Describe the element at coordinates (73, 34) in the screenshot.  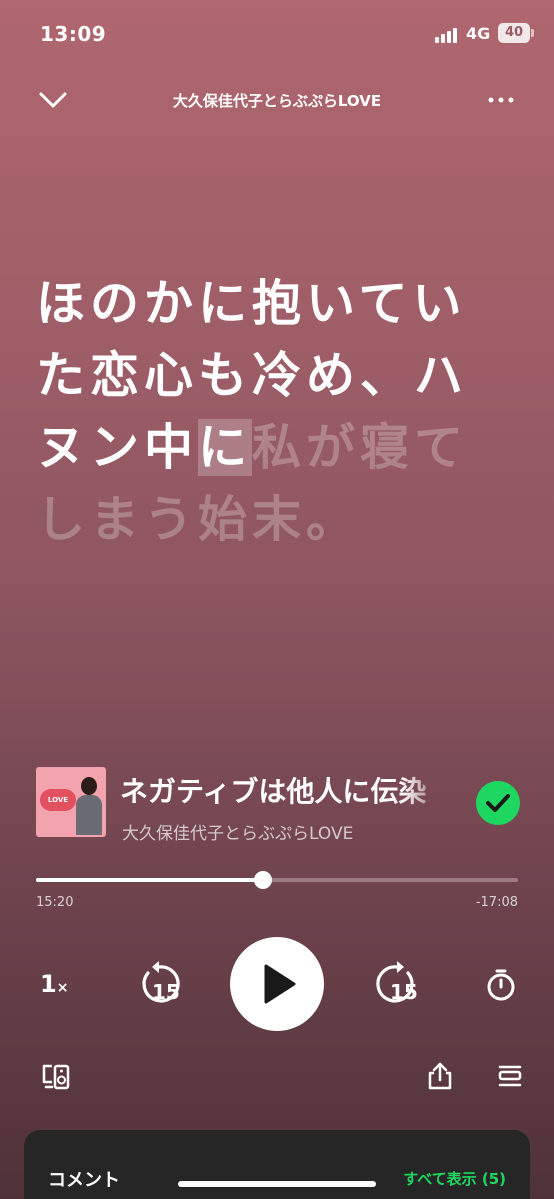
I see `status-time: 13:09` at that location.